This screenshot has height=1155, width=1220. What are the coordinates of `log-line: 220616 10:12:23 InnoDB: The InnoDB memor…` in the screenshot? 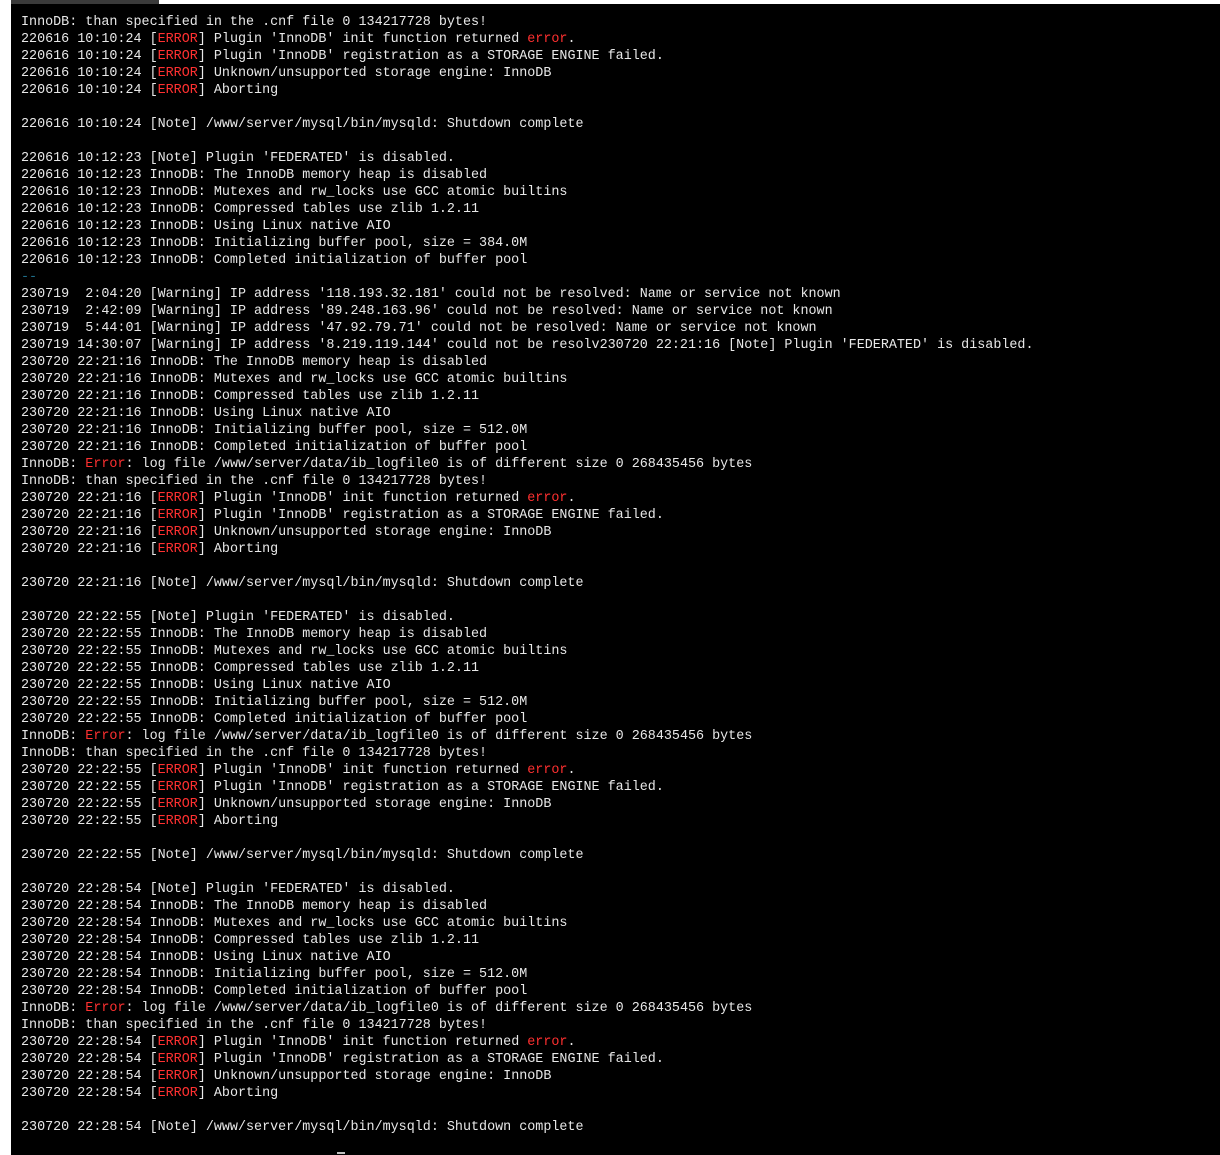 It's located at (527, 175).